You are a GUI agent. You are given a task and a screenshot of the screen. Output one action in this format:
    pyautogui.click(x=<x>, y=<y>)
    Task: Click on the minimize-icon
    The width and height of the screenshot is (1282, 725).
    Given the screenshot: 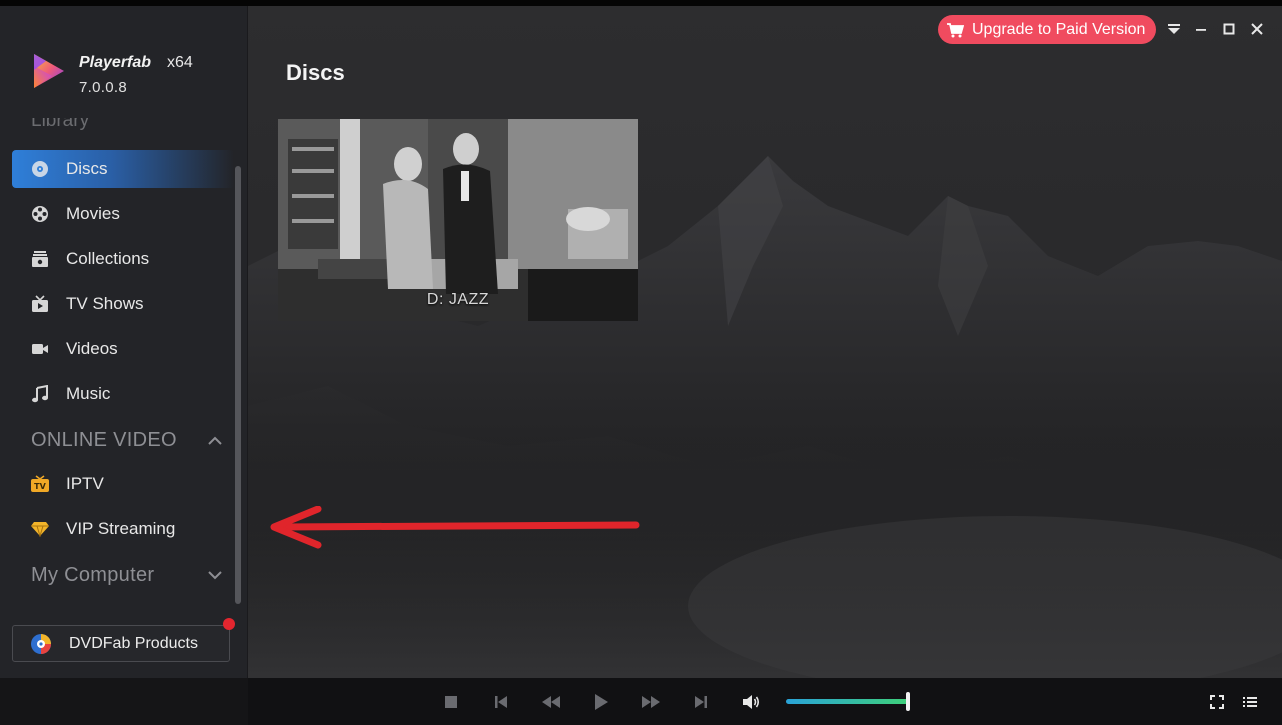 What is the action you would take?
    pyautogui.click(x=1201, y=29)
    